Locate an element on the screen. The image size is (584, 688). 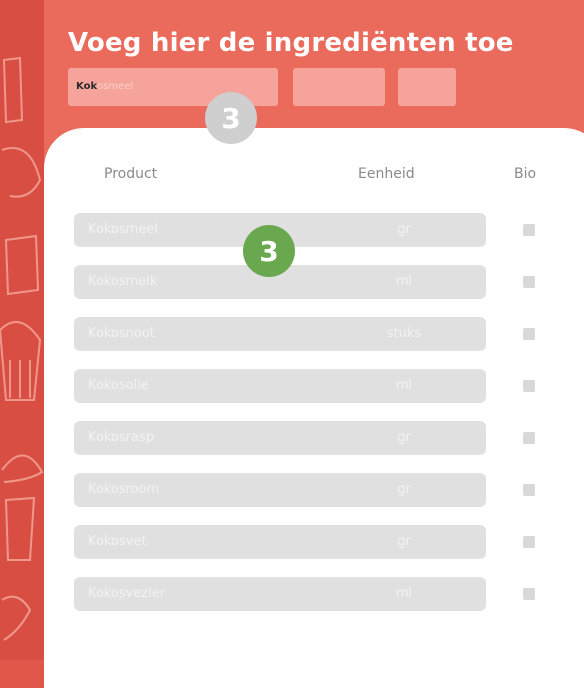
ingredient-row: Kokosolie ml is located at coordinates (280, 386).